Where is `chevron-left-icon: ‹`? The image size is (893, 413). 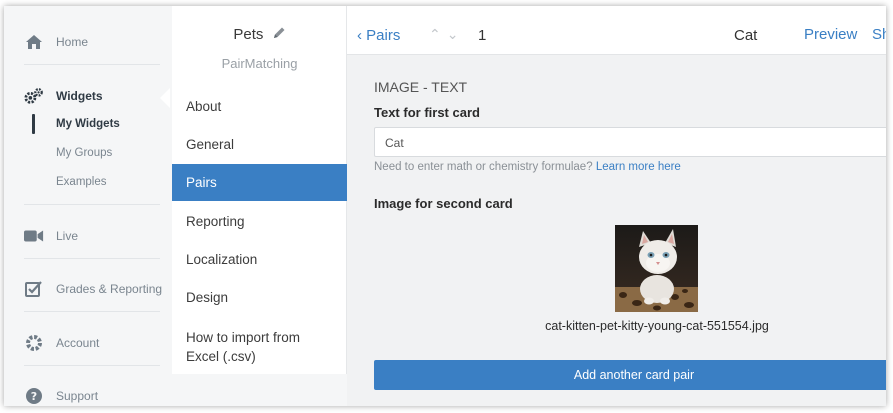
chevron-left-icon: ‹ is located at coordinates (359, 35).